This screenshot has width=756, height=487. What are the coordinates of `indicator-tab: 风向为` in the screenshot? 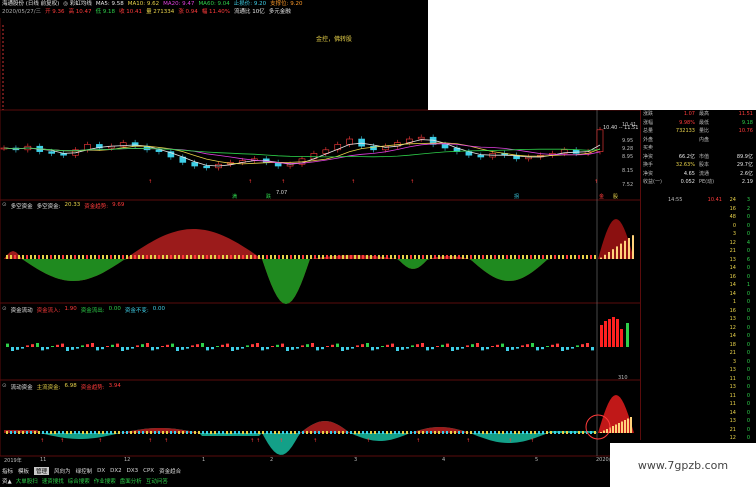 It's located at (62, 471).